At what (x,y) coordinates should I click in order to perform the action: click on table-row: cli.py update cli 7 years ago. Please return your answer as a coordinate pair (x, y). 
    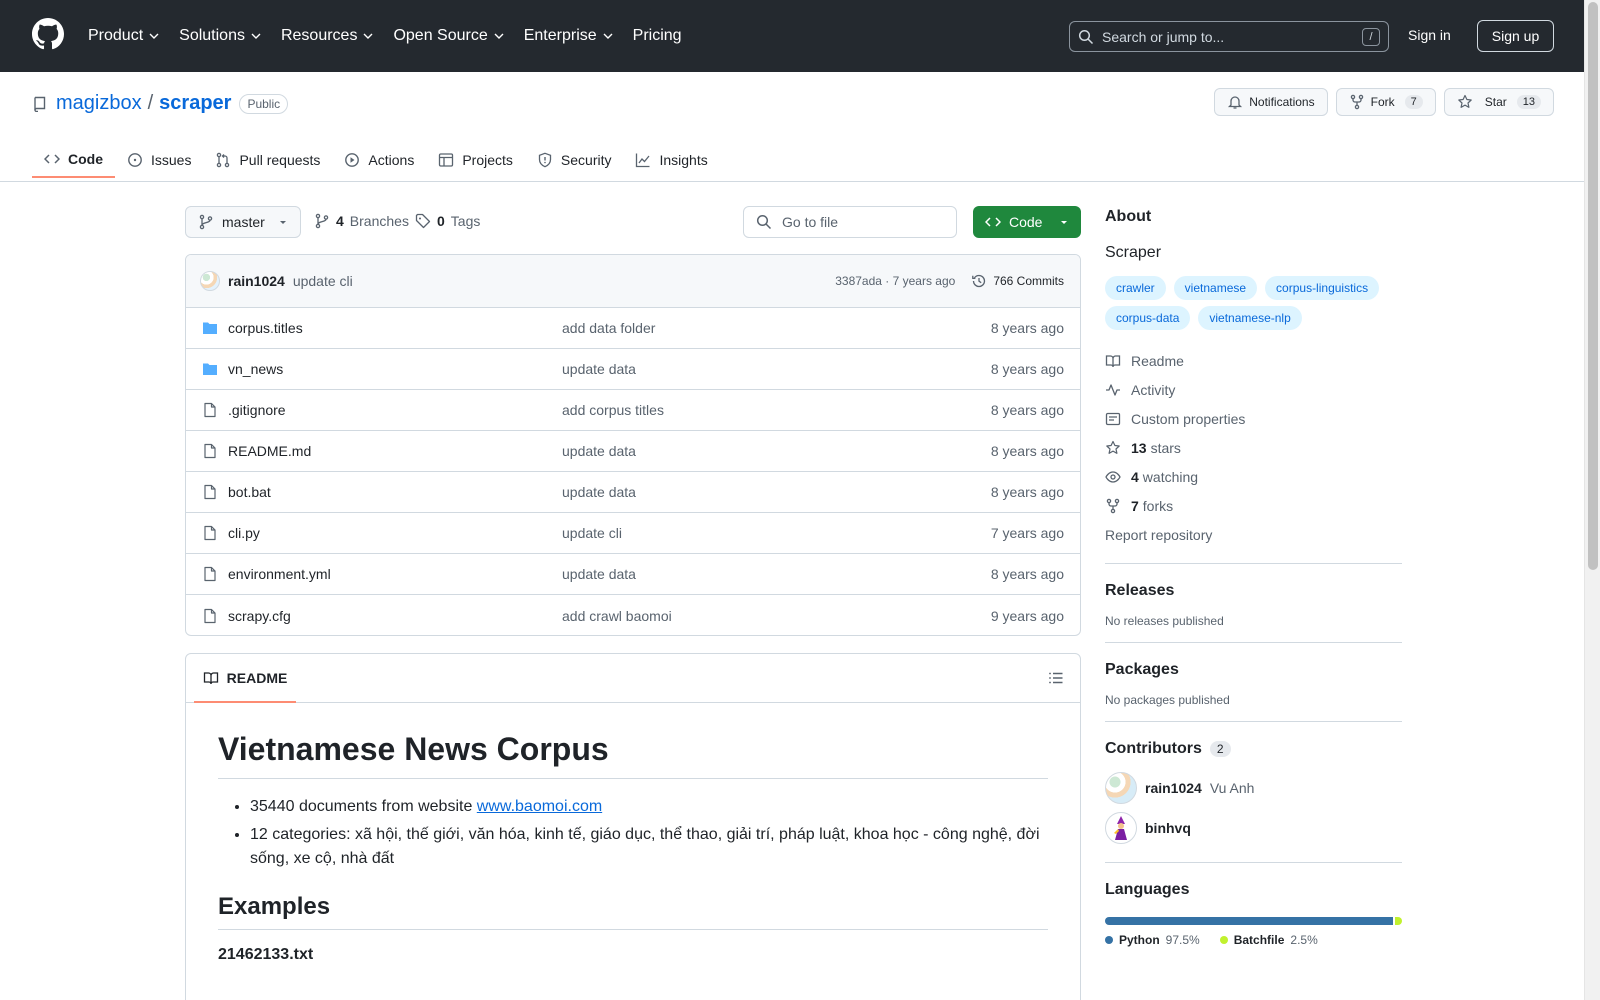
    Looking at the image, I should click on (633, 533).